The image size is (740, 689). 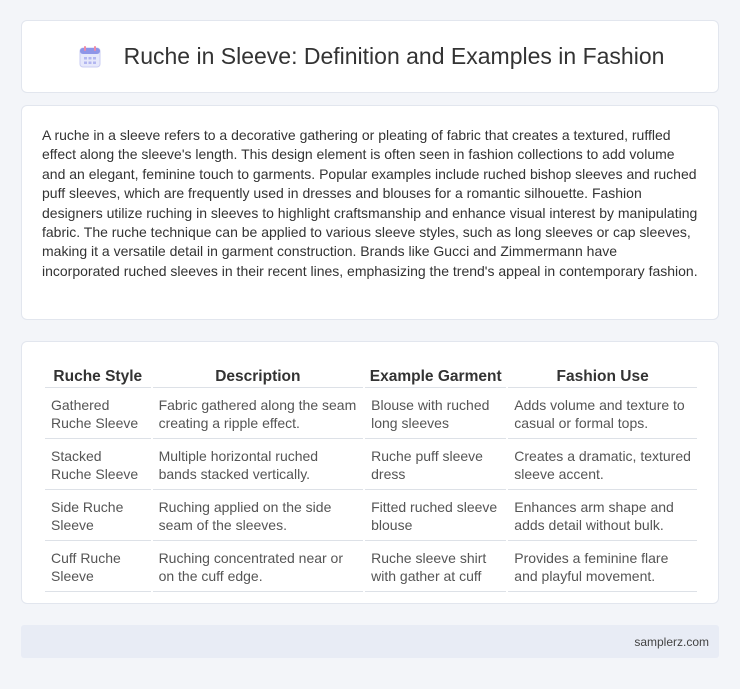 What do you see at coordinates (436, 516) in the screenshot?
I see `table-cell: Fitted ruched sleeve blouse` at bounding box center [436, 516].